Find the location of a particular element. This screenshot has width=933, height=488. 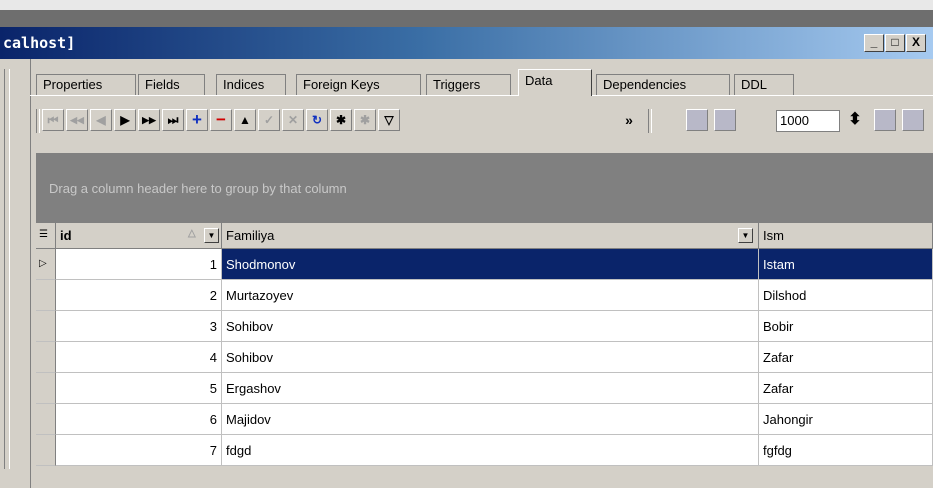

column-header-id: id △ ▼ is located at coordinates (139, 236).